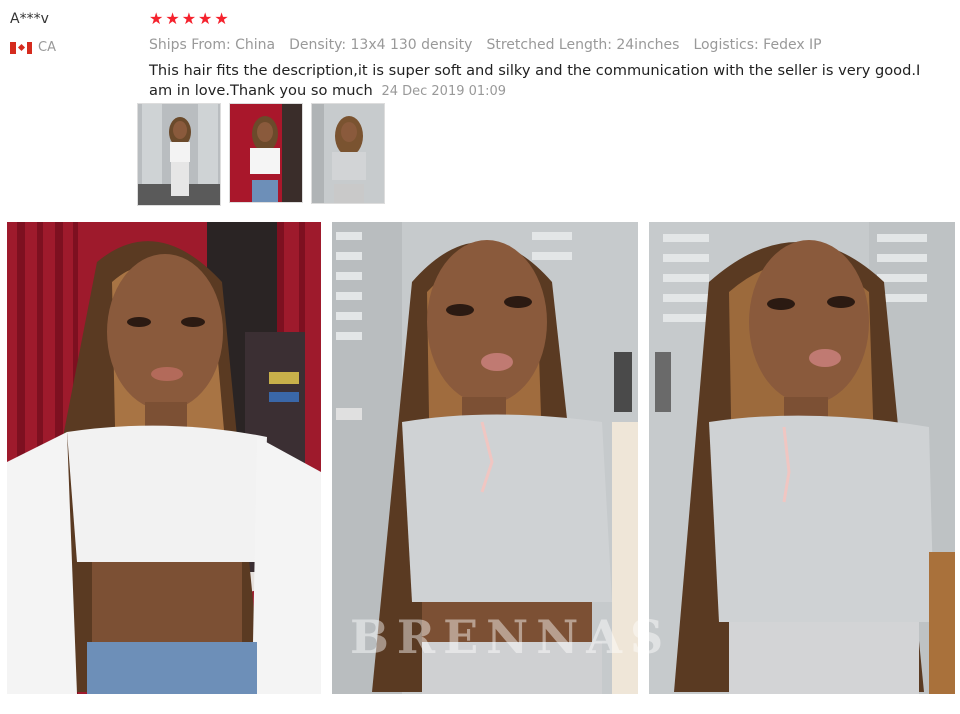 The width and height of the screenshot is (960, 714). Describe the element at coordinates (47, 47) in the screenshot. I see `country-code: CA` at that location.